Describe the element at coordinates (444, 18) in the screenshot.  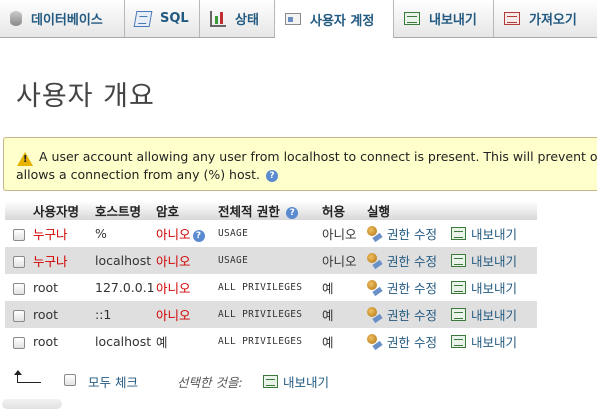
I see `tab-export: 내보내기` at that location.